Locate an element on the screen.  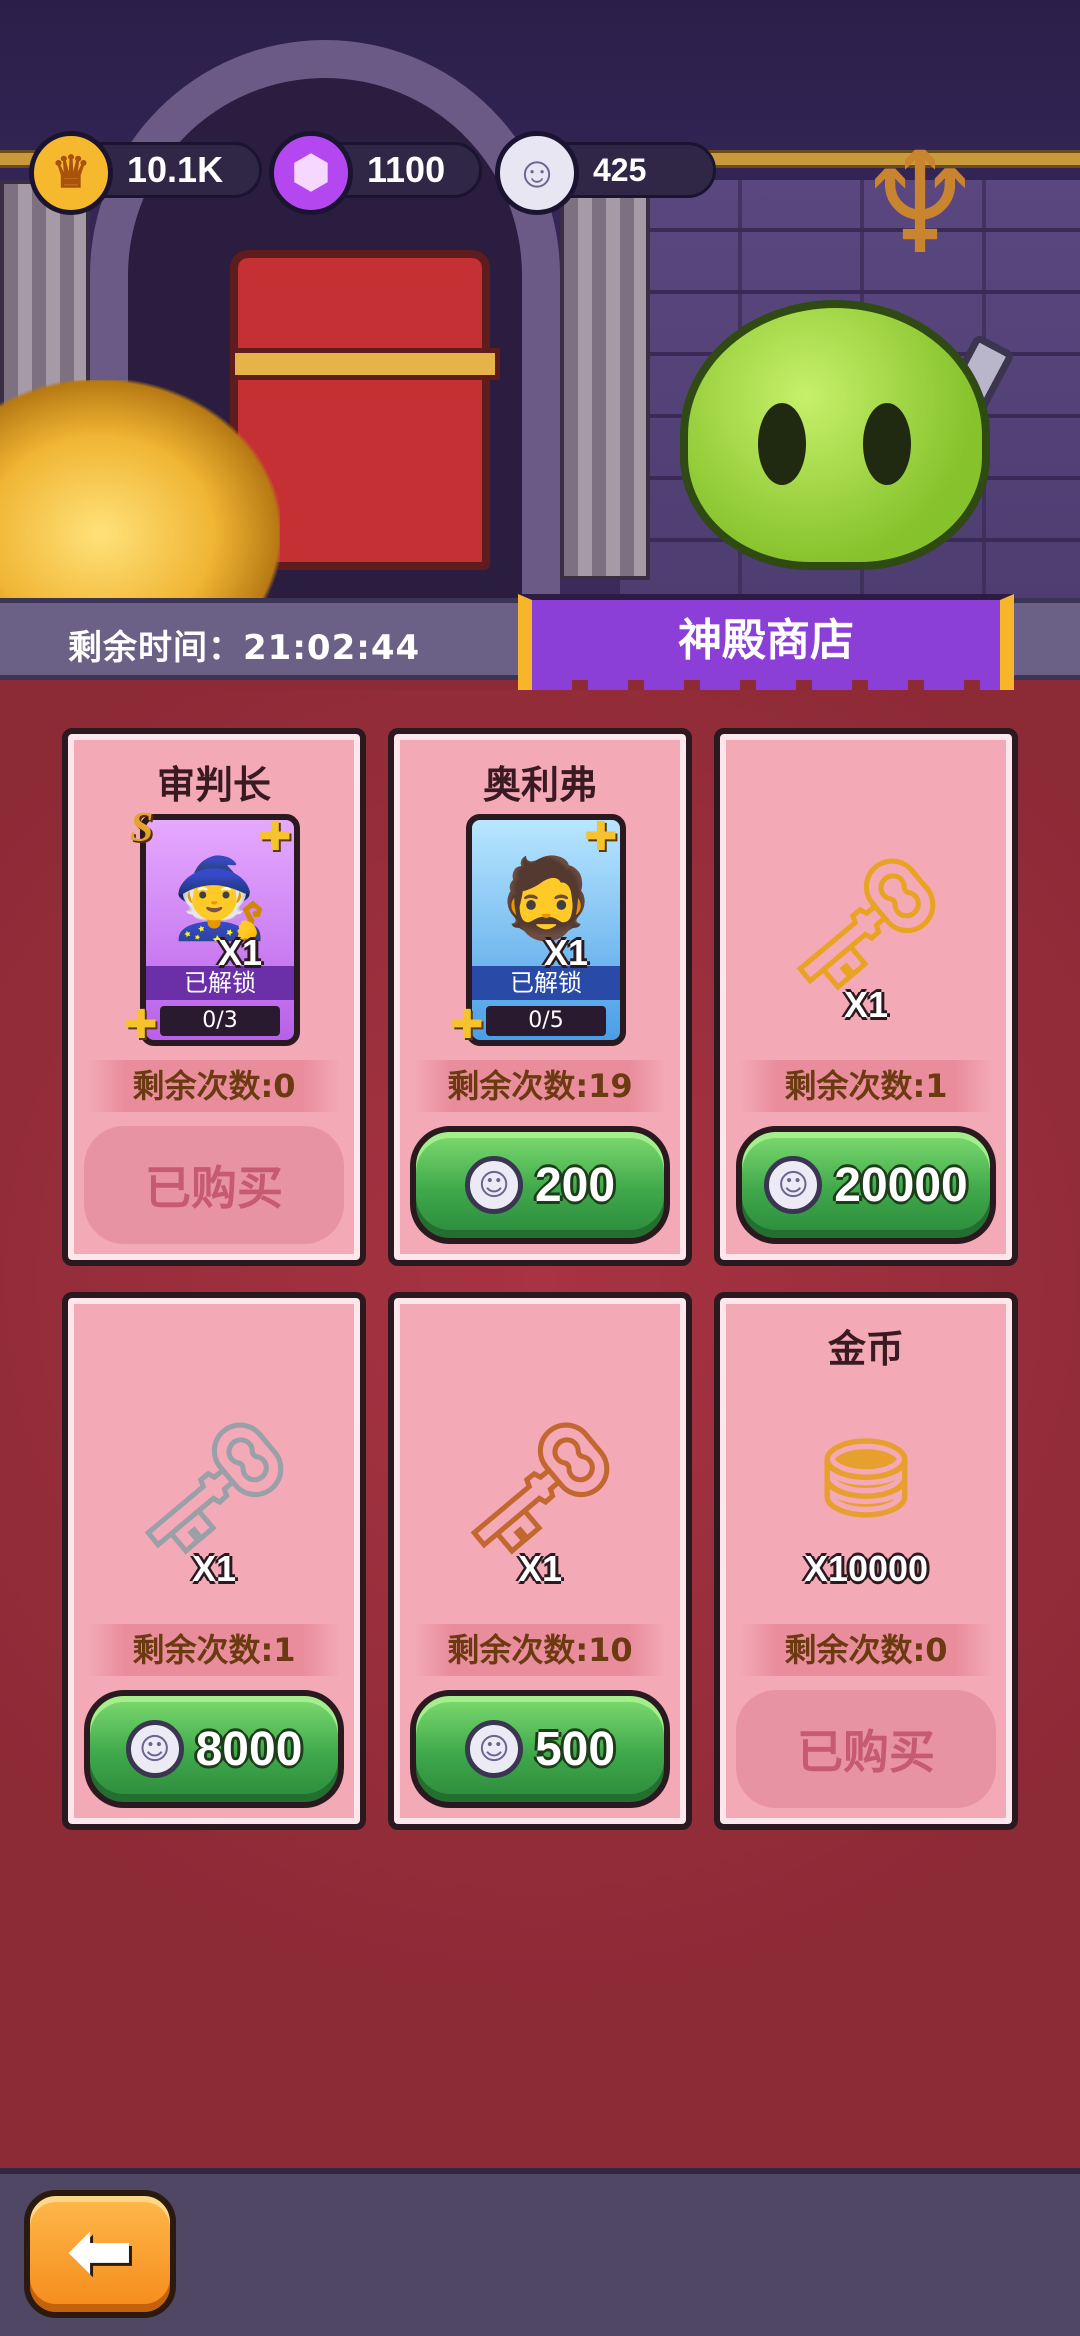
buy-button: ☺ 20000 is located at coordinates (866, 1185).